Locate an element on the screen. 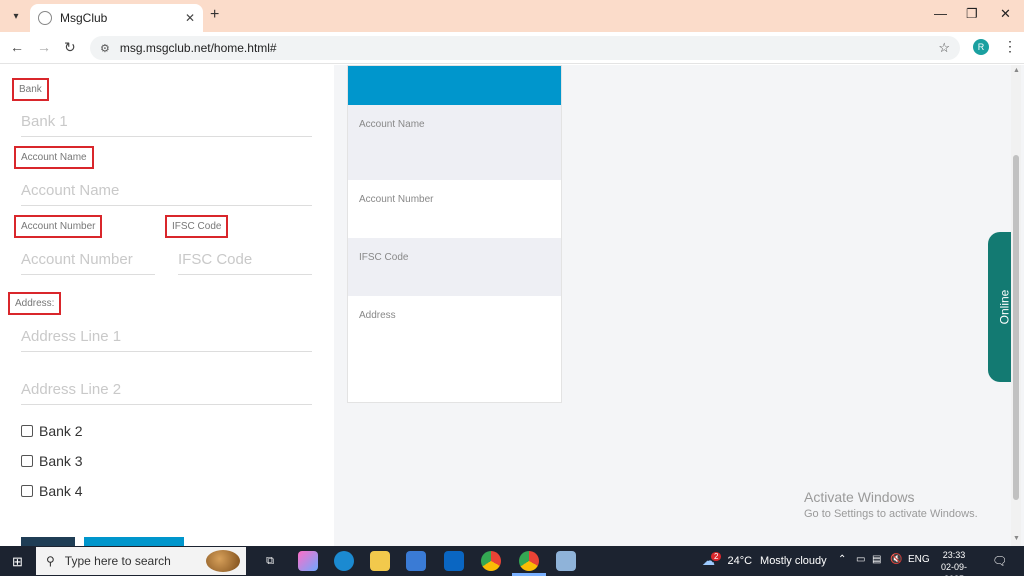 The height and width of the screenshot is (585, 1024). scroll-down-icon: ▼ is located at coordinates (1016, 538).